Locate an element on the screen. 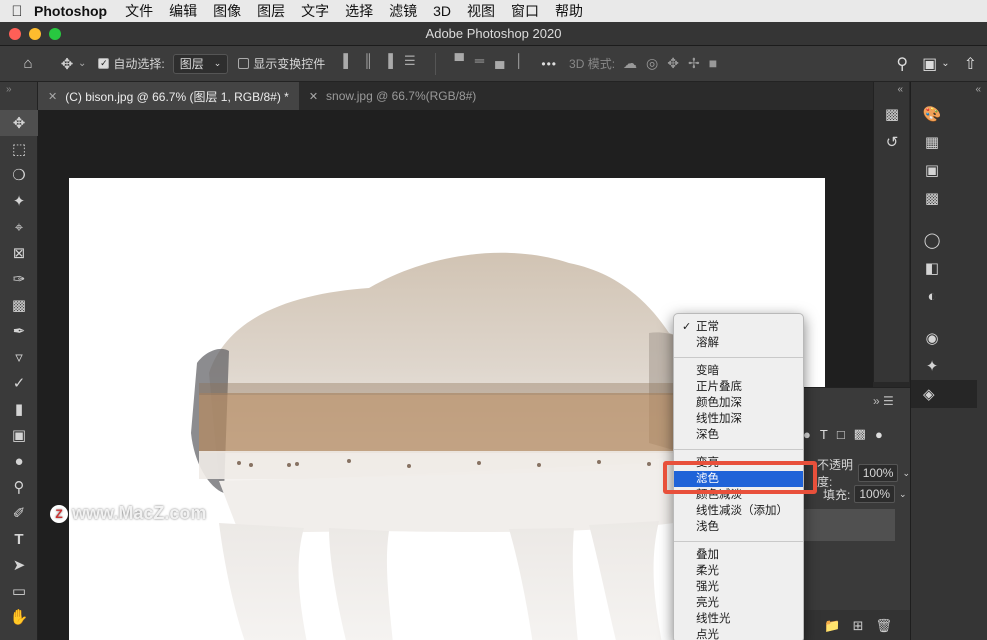  more-options-button: ••• is located at coordinates (549, 64).